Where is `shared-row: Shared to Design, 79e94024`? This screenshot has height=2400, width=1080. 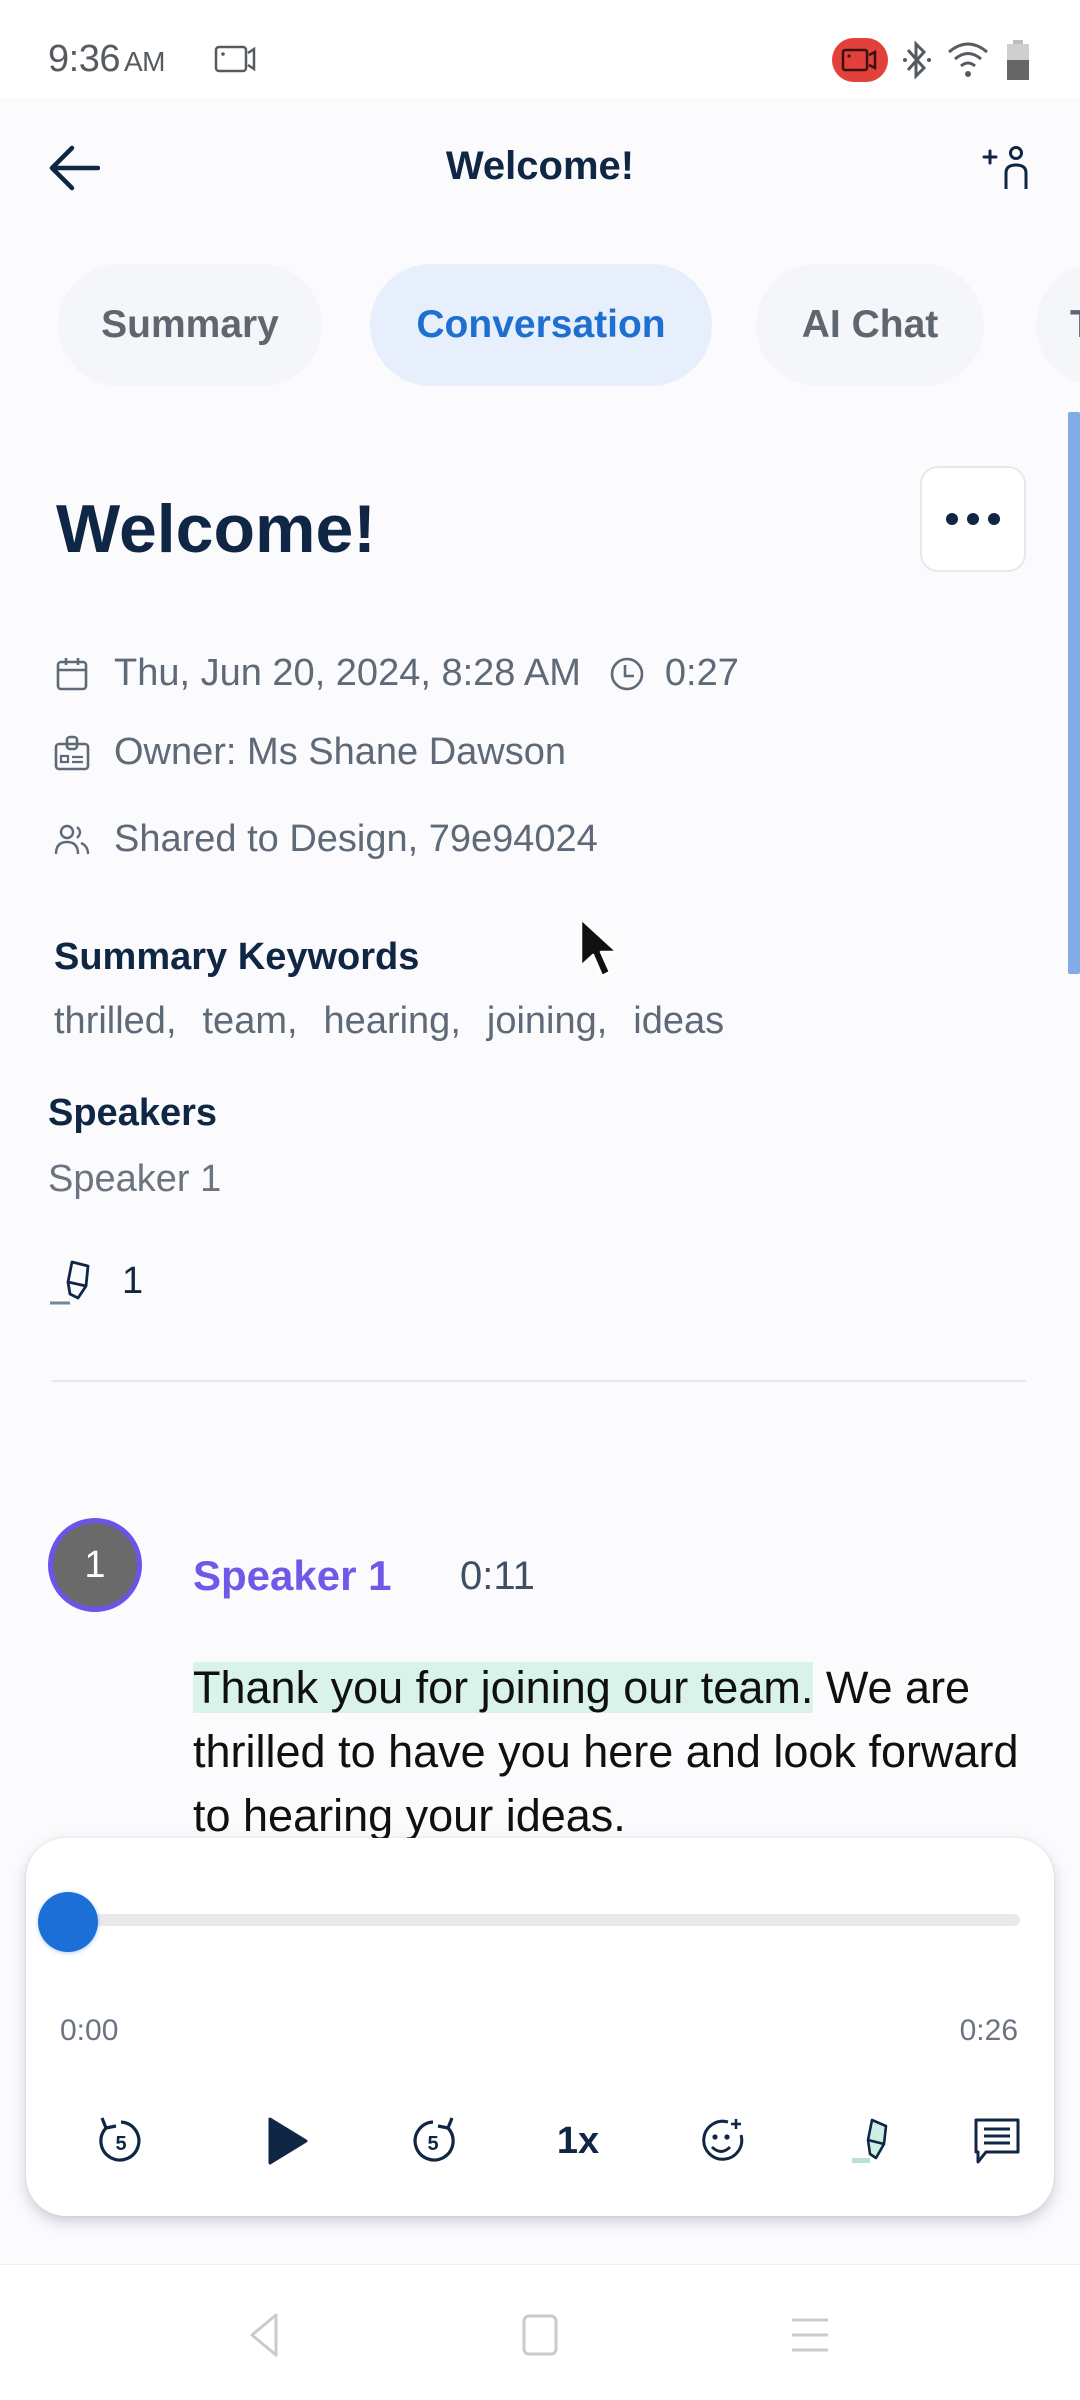 shared-row: Shared to Design, 79e94024 is located at coordinates (325, 839).